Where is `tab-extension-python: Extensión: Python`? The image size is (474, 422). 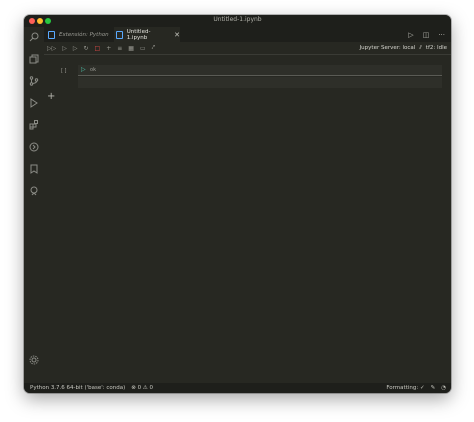 tab-extension-python: Extensión: Python is located at coordinates (80, 34).